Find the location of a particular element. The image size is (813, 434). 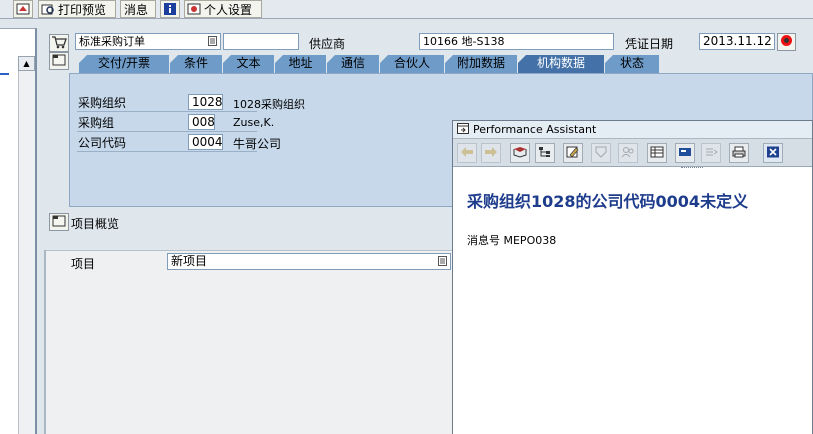

purch-group-field: 008 is located at coordinates (201, 122).